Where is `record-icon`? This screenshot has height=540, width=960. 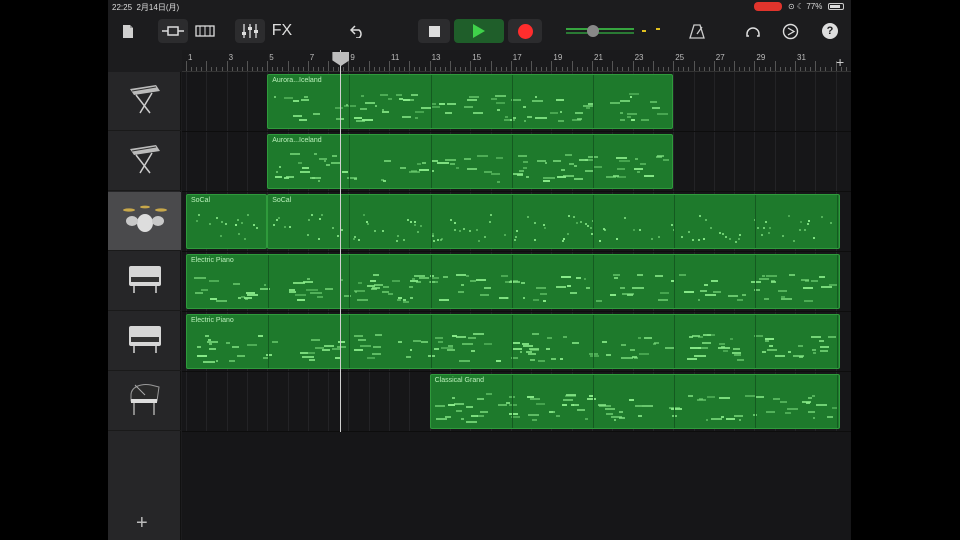 record-icon is located at coordinates (525, 31).